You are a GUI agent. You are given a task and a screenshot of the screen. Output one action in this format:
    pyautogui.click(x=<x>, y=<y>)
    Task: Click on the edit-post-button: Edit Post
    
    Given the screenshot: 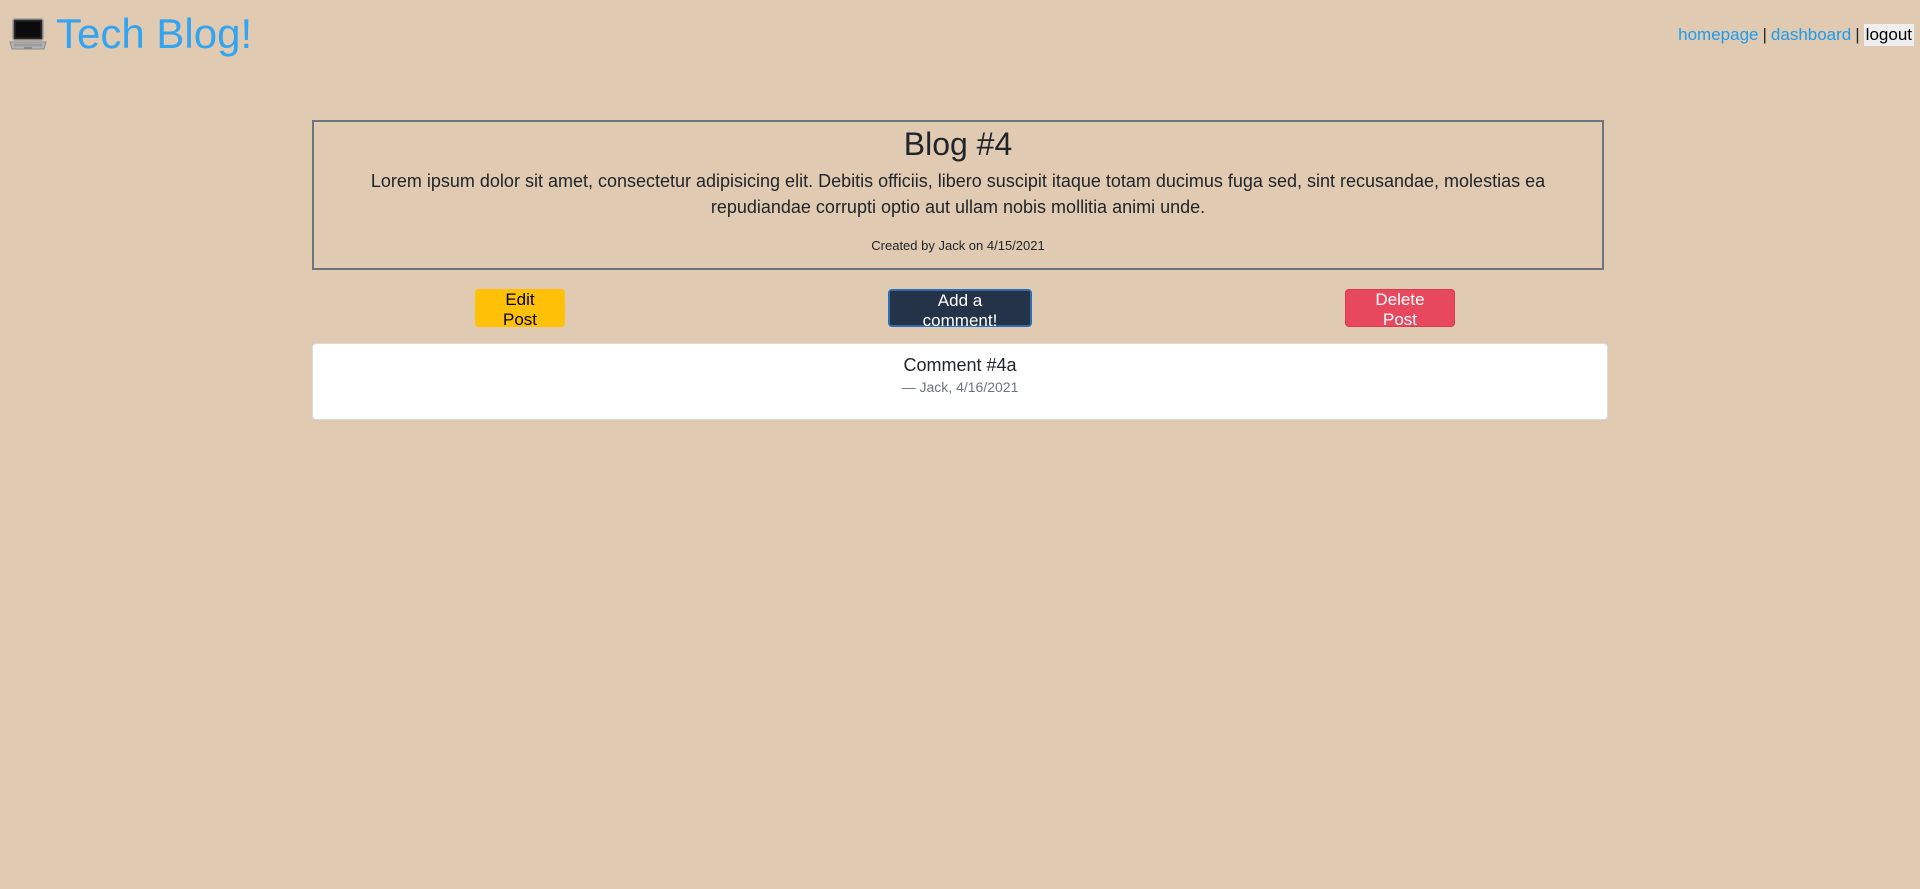 What is the action you would take?
    pyautogui.click(x=520, y=309)
    